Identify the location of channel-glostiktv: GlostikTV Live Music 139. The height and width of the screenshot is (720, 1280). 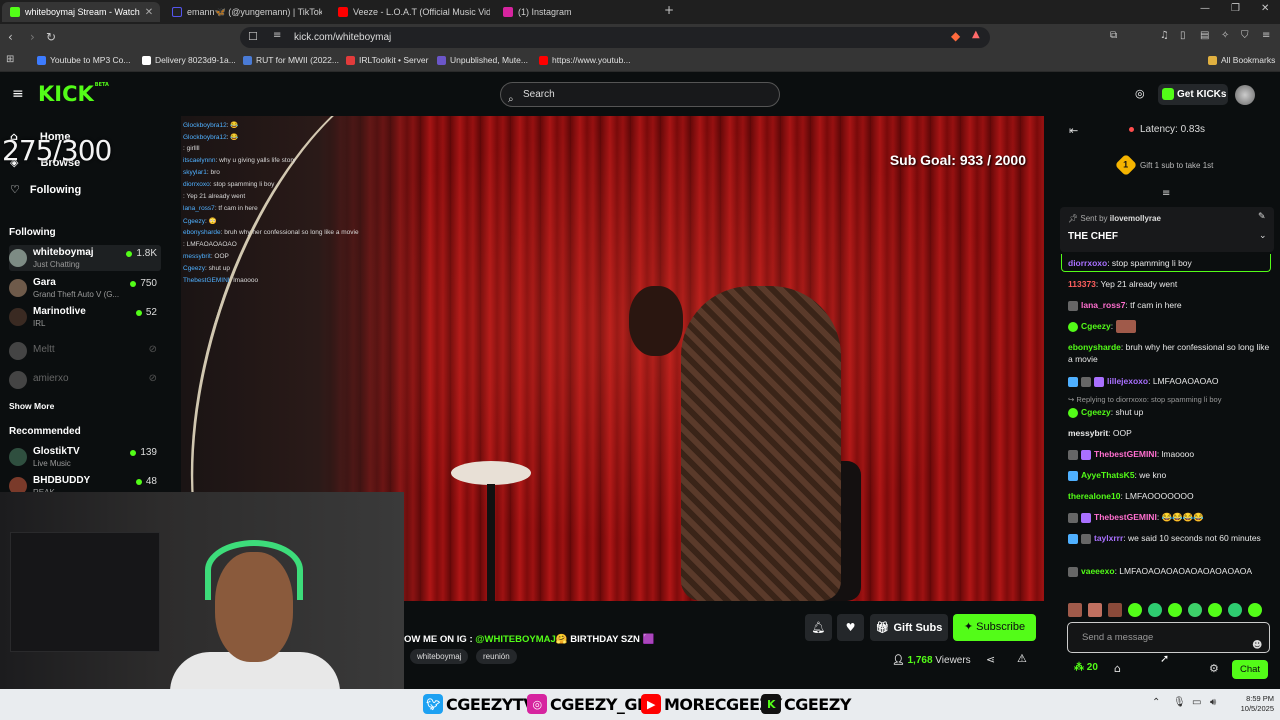
(85, 457).